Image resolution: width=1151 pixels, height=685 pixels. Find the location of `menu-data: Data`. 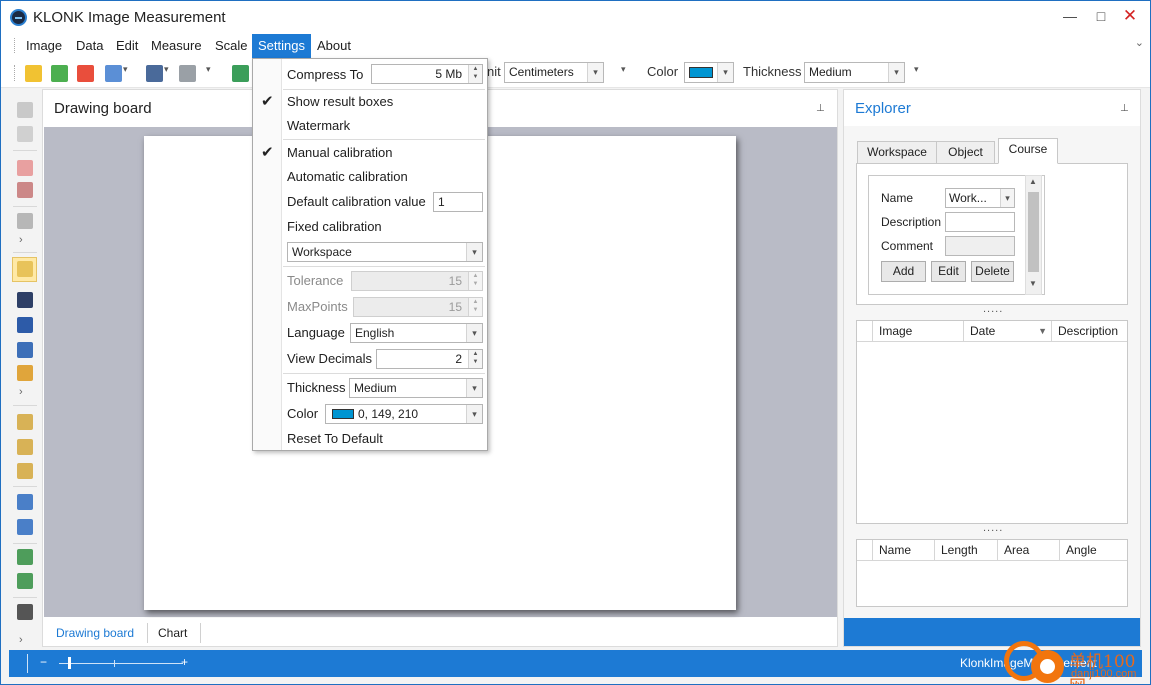

menu-data: Data is located at coordinates (89, 46).